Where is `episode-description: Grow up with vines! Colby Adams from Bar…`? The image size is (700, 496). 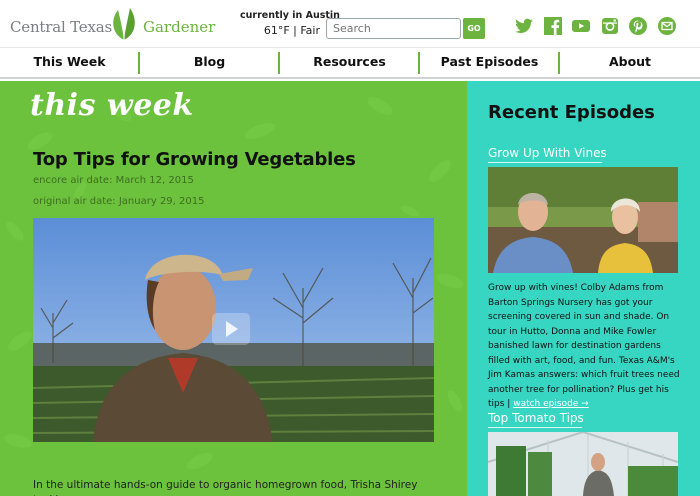 episode-description: Grow up with vines! Colby Adams from Bar… is located at coordinates (586, 346).